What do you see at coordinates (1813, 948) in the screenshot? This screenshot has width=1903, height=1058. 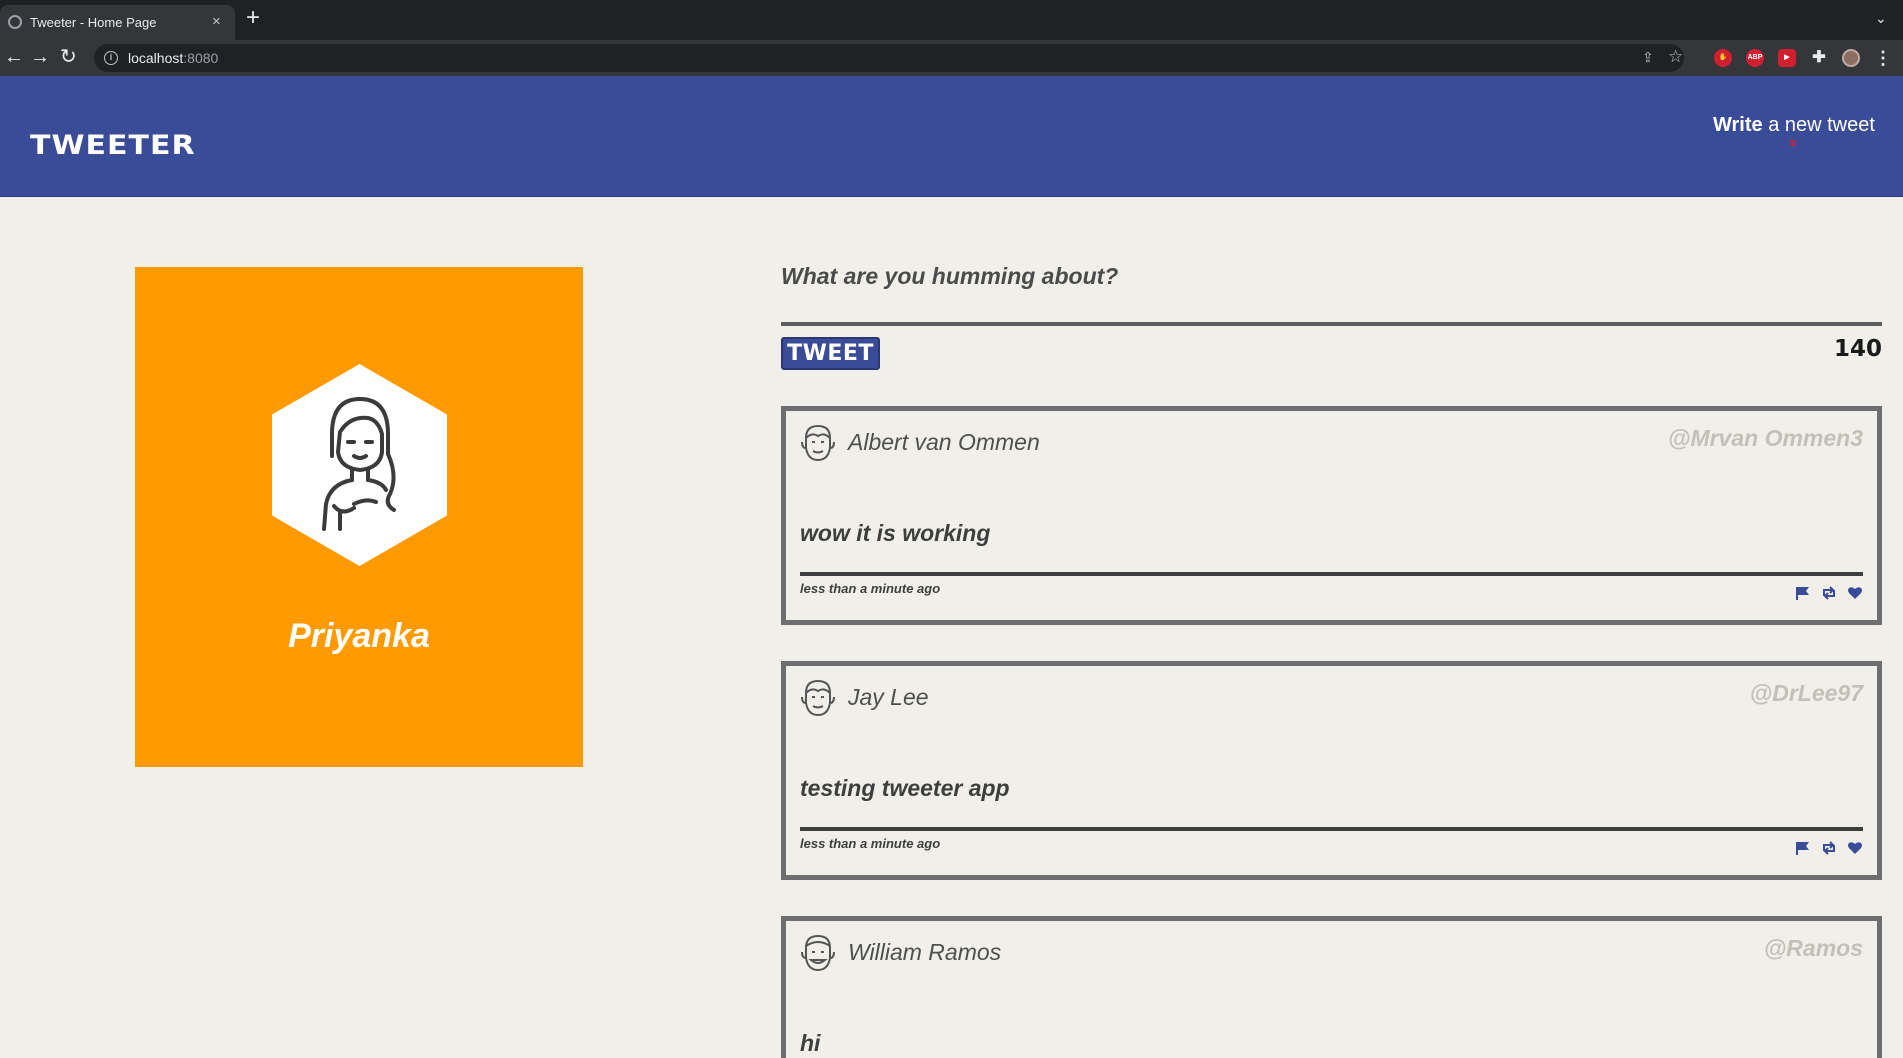 I see `tweet-handle: @Ramos` at bounding box center [1813, 948].